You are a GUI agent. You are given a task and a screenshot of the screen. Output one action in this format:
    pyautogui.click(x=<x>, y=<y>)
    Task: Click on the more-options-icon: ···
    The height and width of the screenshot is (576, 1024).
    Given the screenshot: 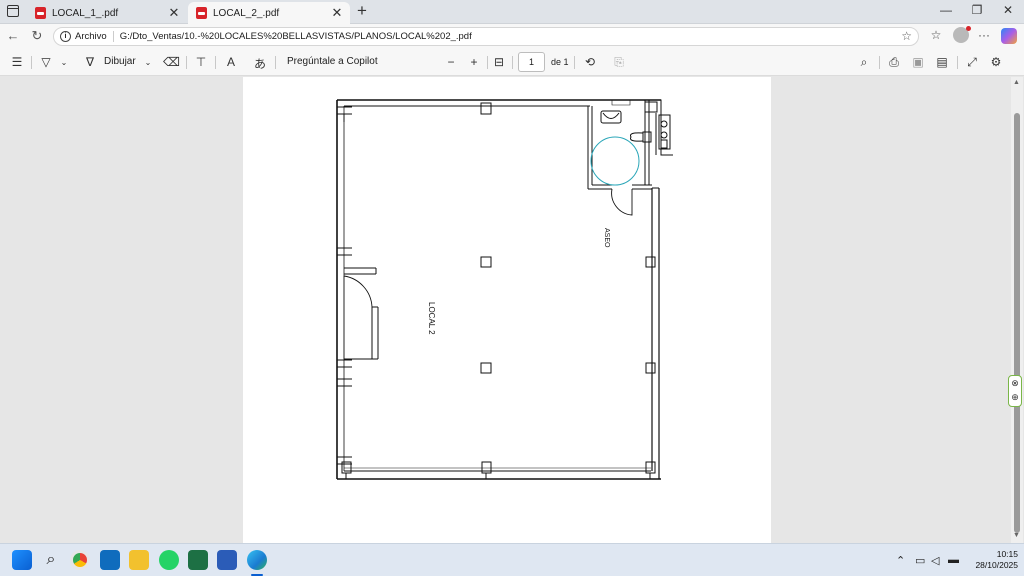 What is the action you would take?
    pyautogui.click(x=984, y=35)
    